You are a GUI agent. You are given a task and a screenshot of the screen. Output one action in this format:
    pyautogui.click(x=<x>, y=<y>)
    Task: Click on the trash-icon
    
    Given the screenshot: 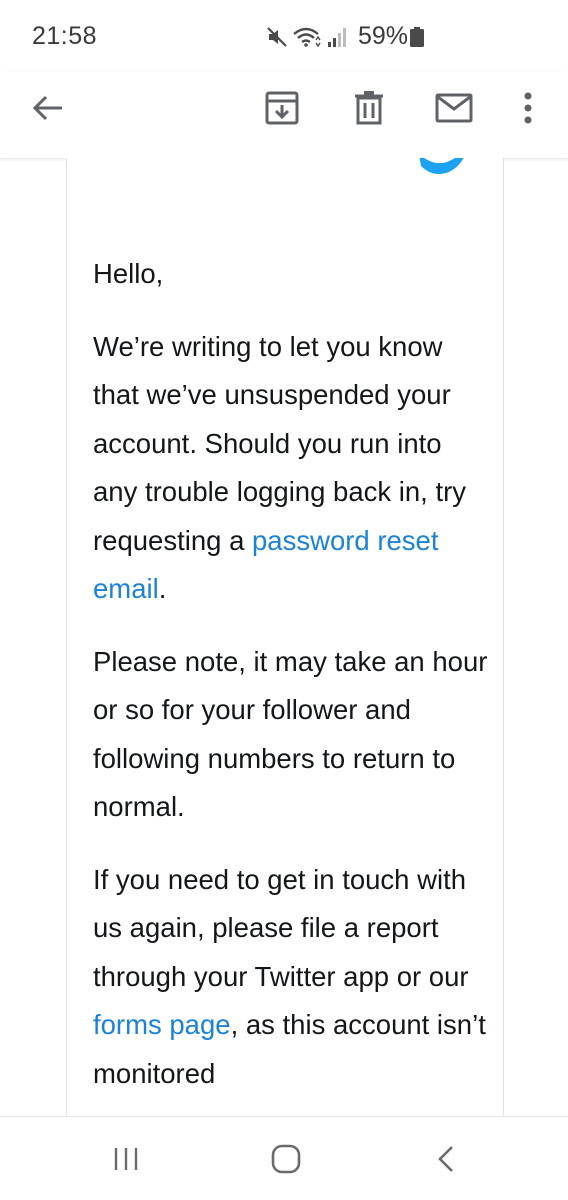 What is the action you would take?
    pyautogui.click(x=369, y=108)
    